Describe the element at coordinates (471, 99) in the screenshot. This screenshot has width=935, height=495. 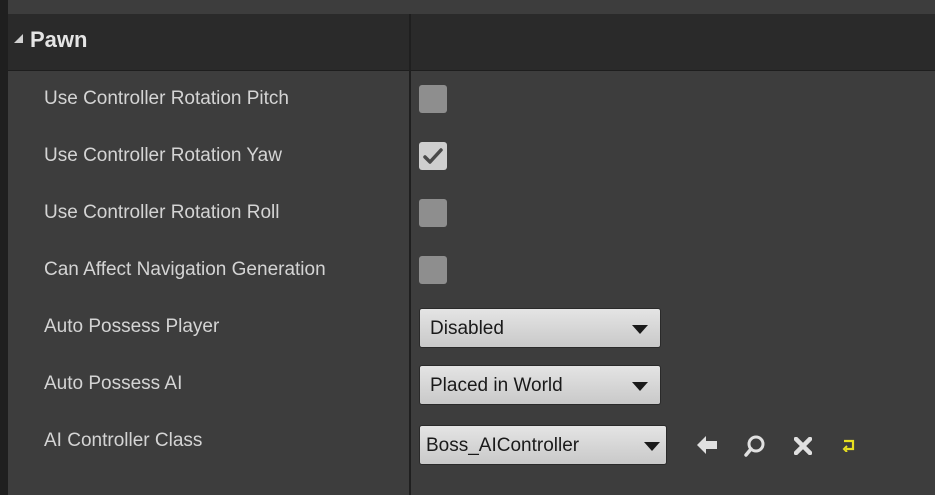
I see `property-row-use-controller-rotation-pitch: Use Controller Rotation Pitch` at that location.